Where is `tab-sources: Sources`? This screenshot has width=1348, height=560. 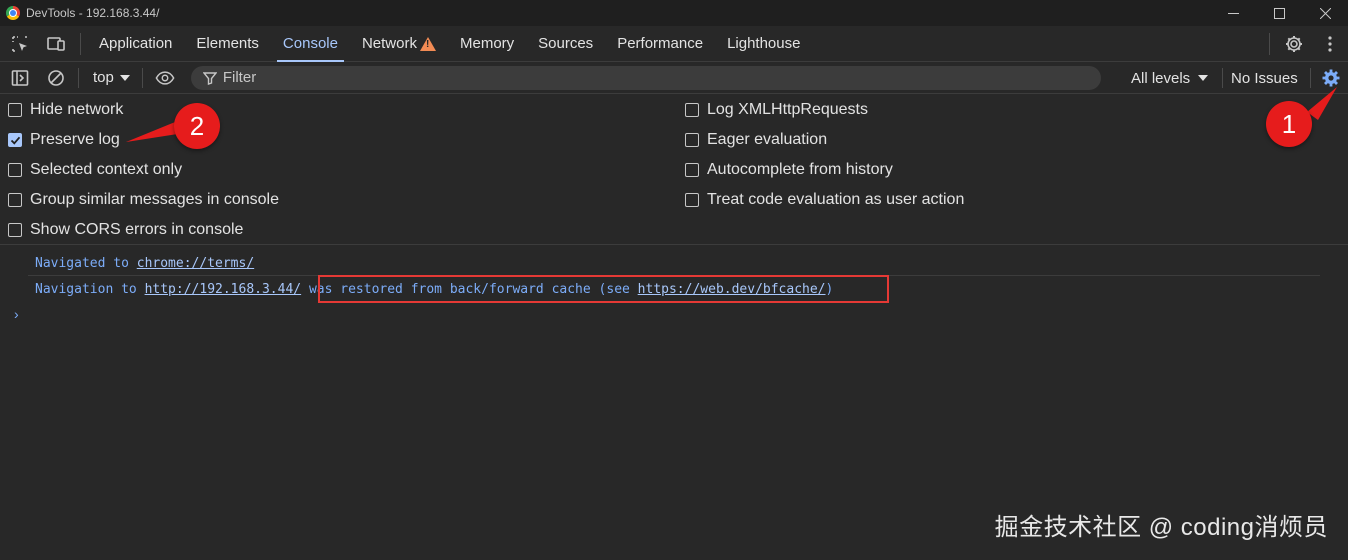
tab-sources: Sources is located at coordinates (565, 44).